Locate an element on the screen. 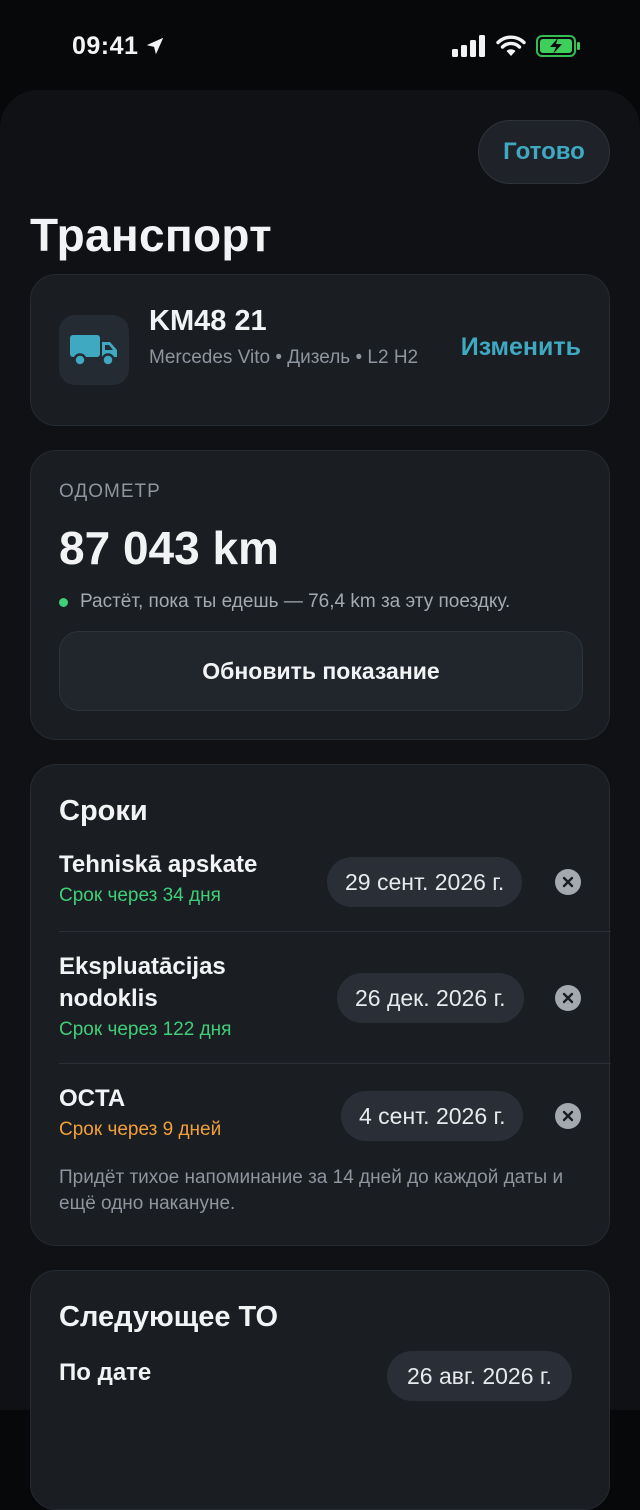  deadline-date-pill: 4 сент. 2026 г. is located at coordinates (432, 1116).